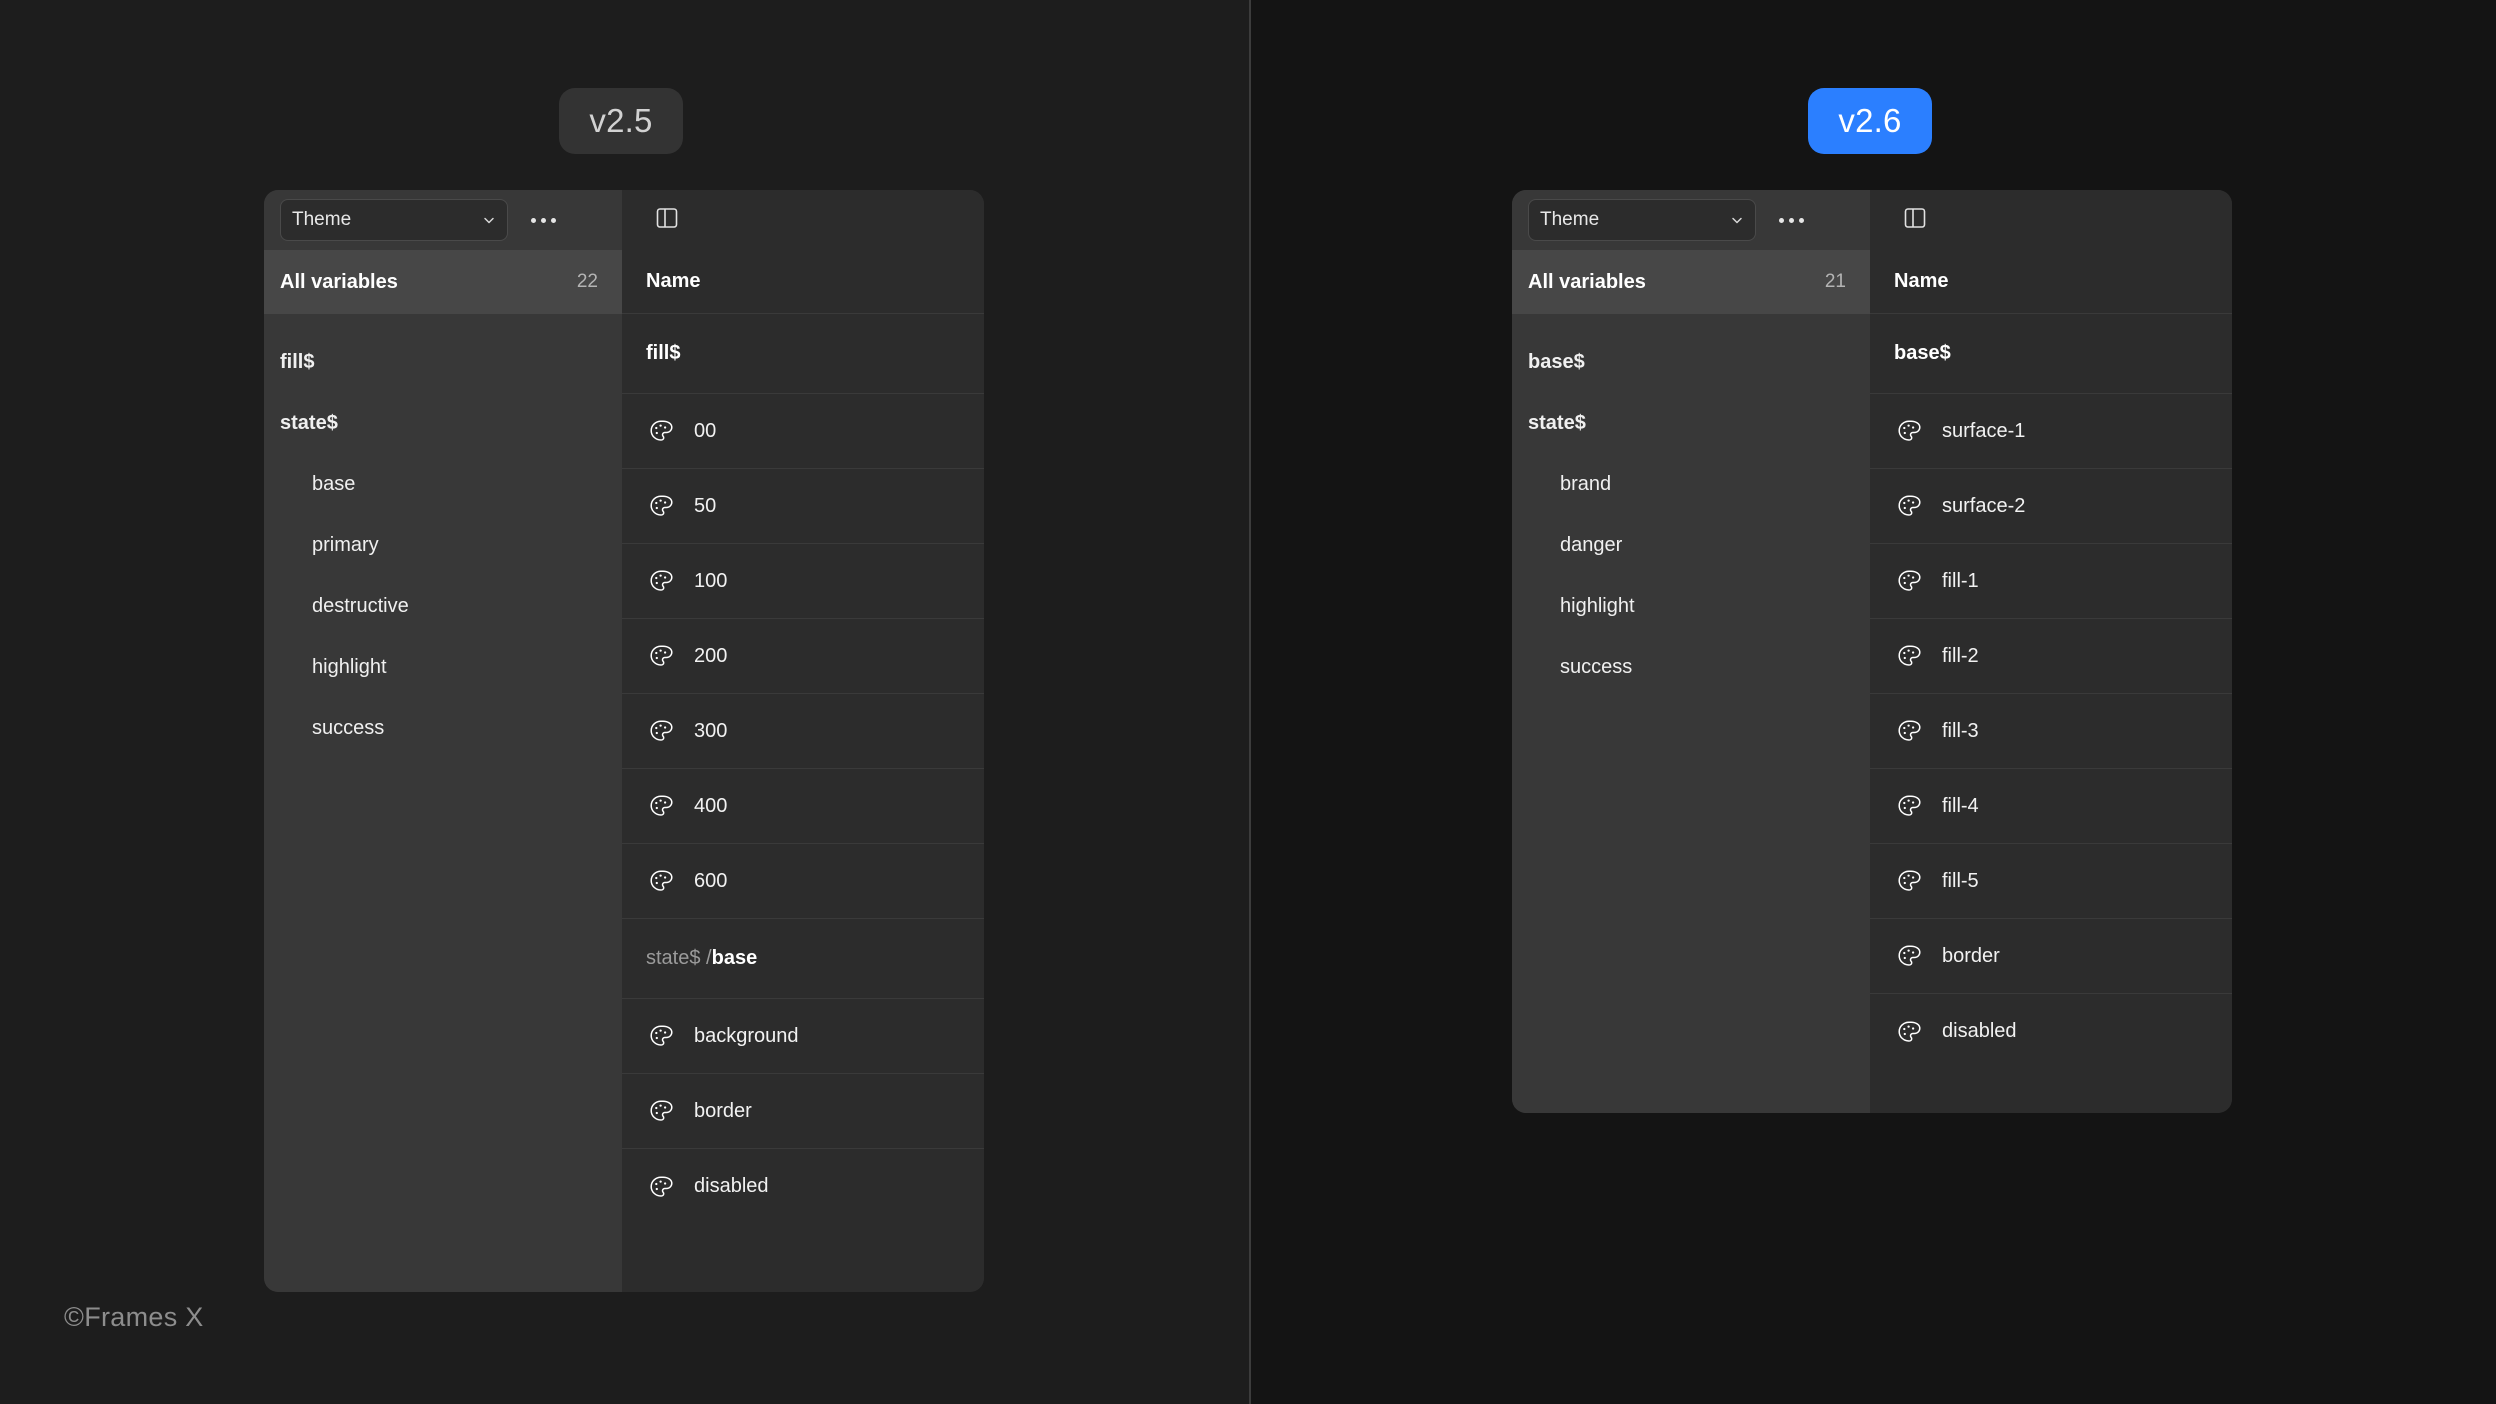  Describe the element at coordinates (2051, 731) in the screenshot. I see `table-row: fill-3` at that location.